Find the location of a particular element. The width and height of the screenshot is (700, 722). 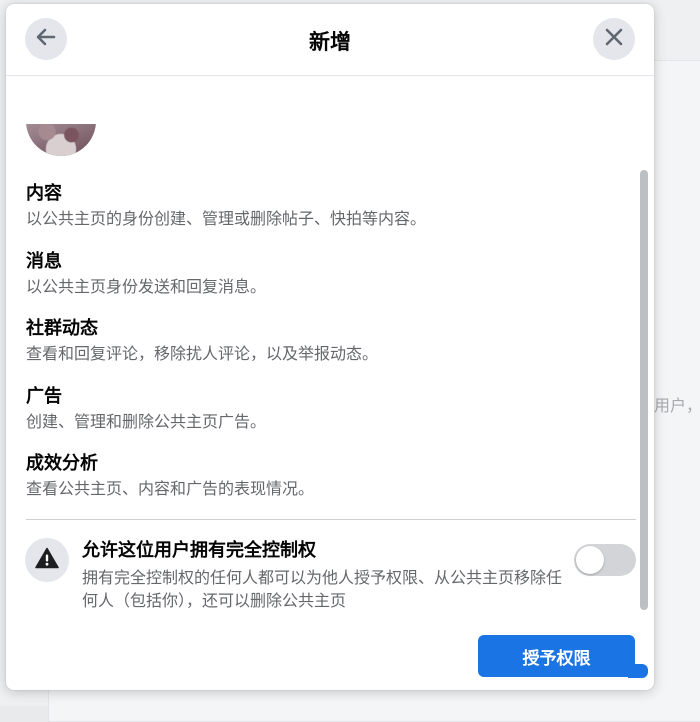

dialog-title: 新增 is located at coordinates (330, 42).